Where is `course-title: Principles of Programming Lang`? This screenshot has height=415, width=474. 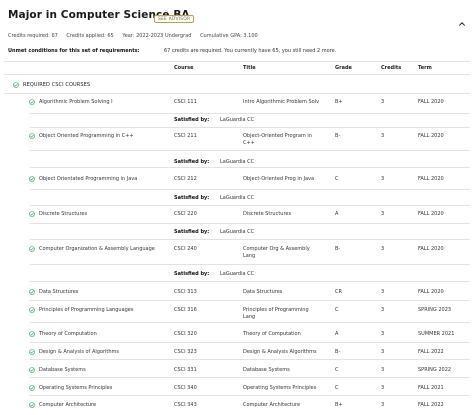 course-title: Principles of Programming Lang is located at coordinates (276, 313).